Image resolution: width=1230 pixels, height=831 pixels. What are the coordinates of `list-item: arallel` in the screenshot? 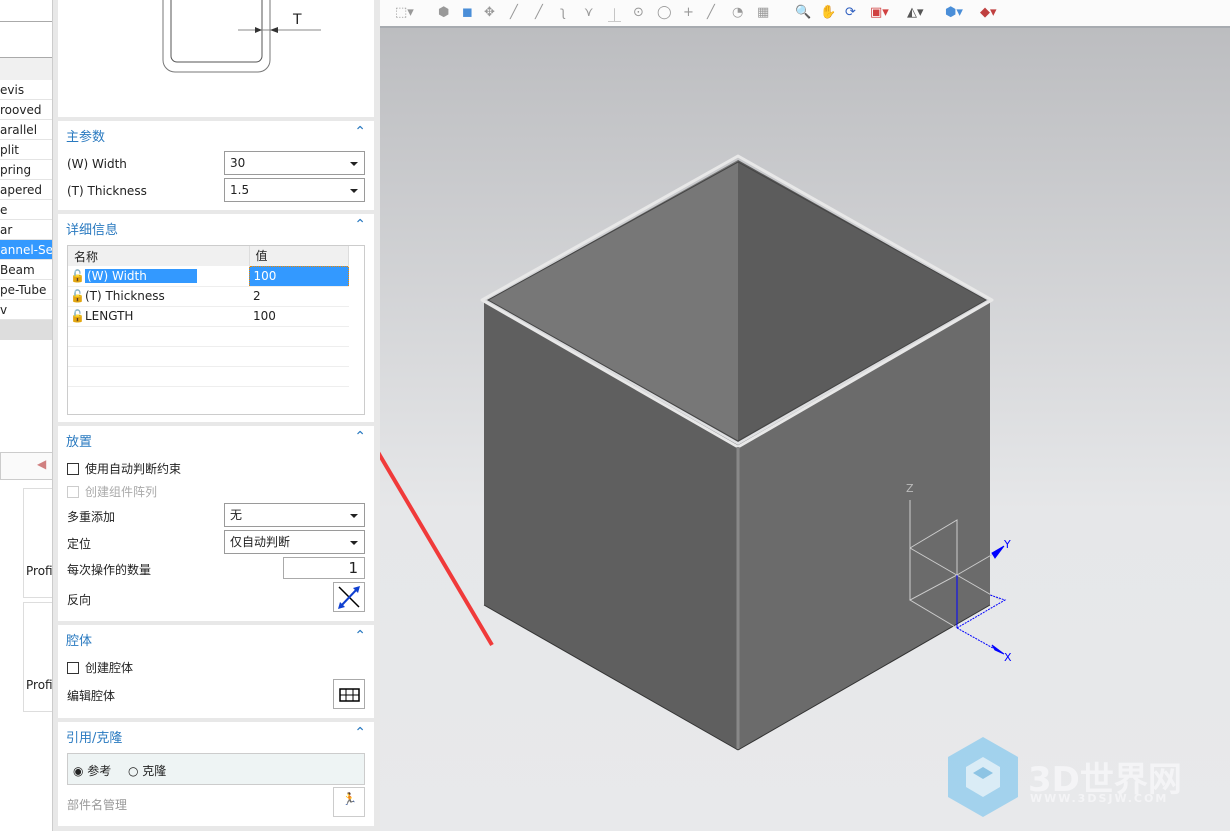 It's located at (26, 130).